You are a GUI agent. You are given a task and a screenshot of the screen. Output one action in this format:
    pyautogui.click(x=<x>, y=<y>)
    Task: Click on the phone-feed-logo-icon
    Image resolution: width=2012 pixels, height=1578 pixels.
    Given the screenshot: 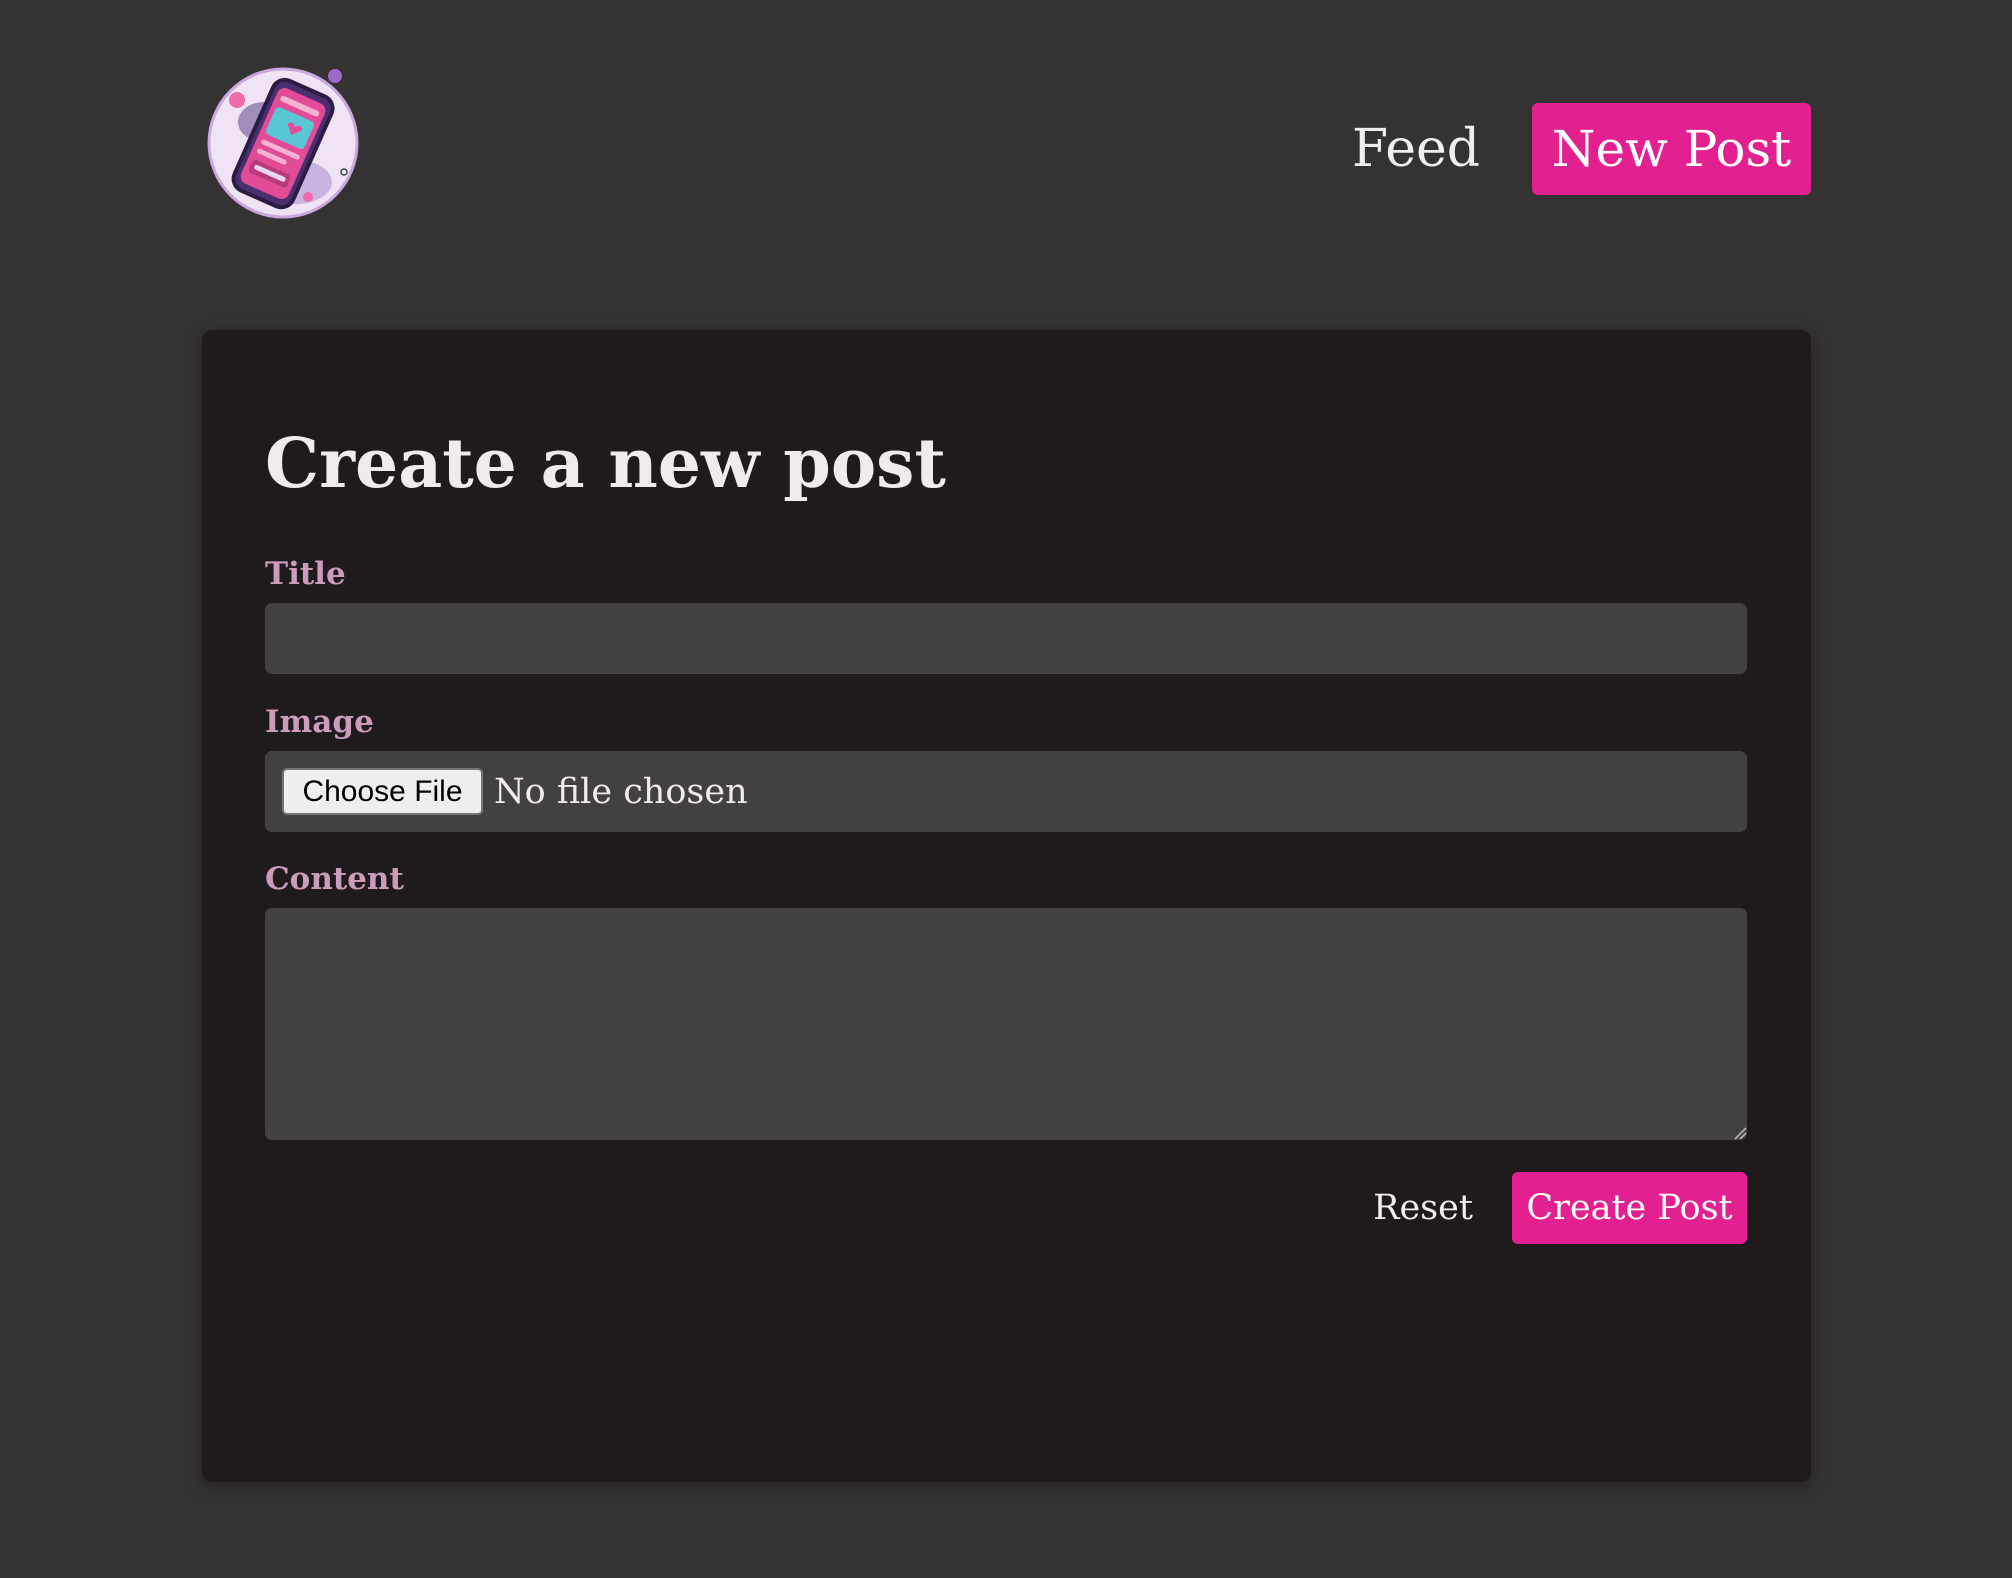 What is the action you would take?
    pyautogui.click(x=283, y=143)
    